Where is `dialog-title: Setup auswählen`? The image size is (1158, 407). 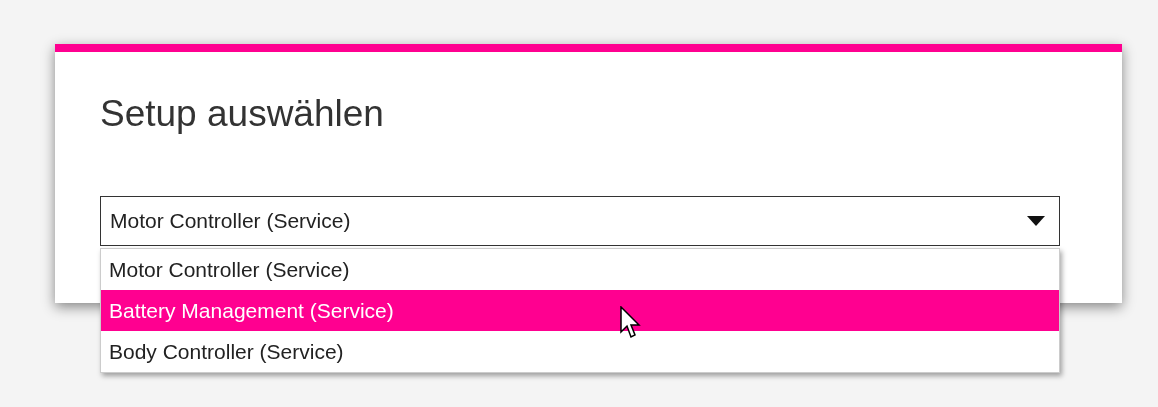
dialog-title: Setup auswählen is located at coordinates (242, 114).